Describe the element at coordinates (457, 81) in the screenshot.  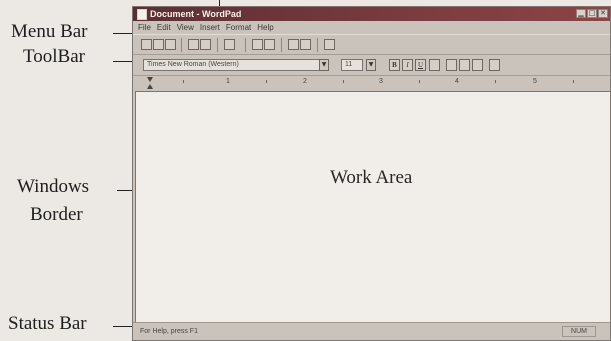
I see `ruler-number: 4` at that location.